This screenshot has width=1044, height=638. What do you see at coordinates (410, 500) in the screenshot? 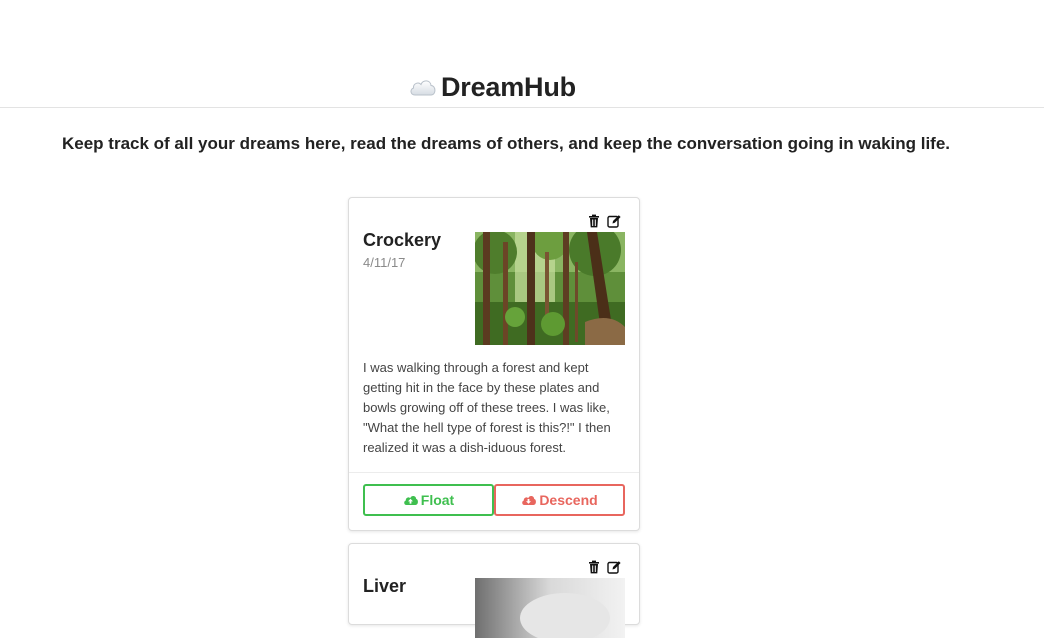
I see `cloud-upload-icon` at bounding box center [410, 500].